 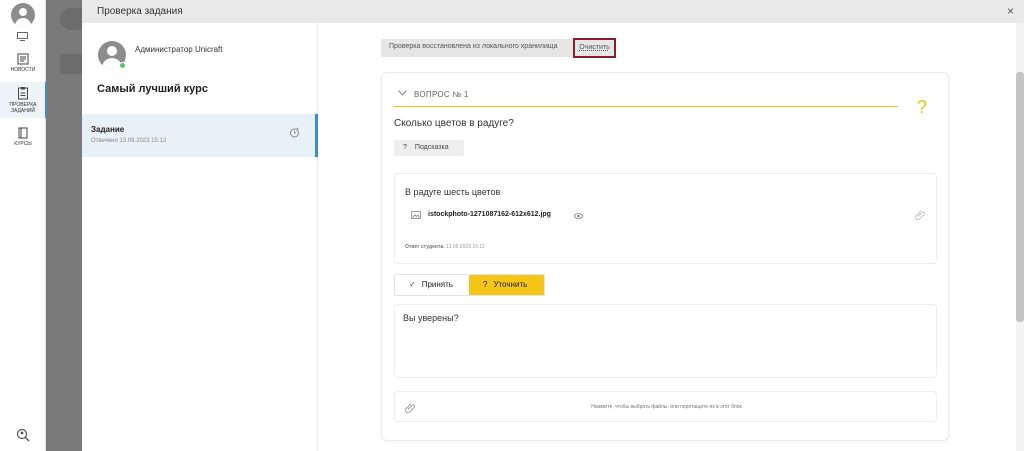 I want to click on news-icon, so click(x=23, y=59).